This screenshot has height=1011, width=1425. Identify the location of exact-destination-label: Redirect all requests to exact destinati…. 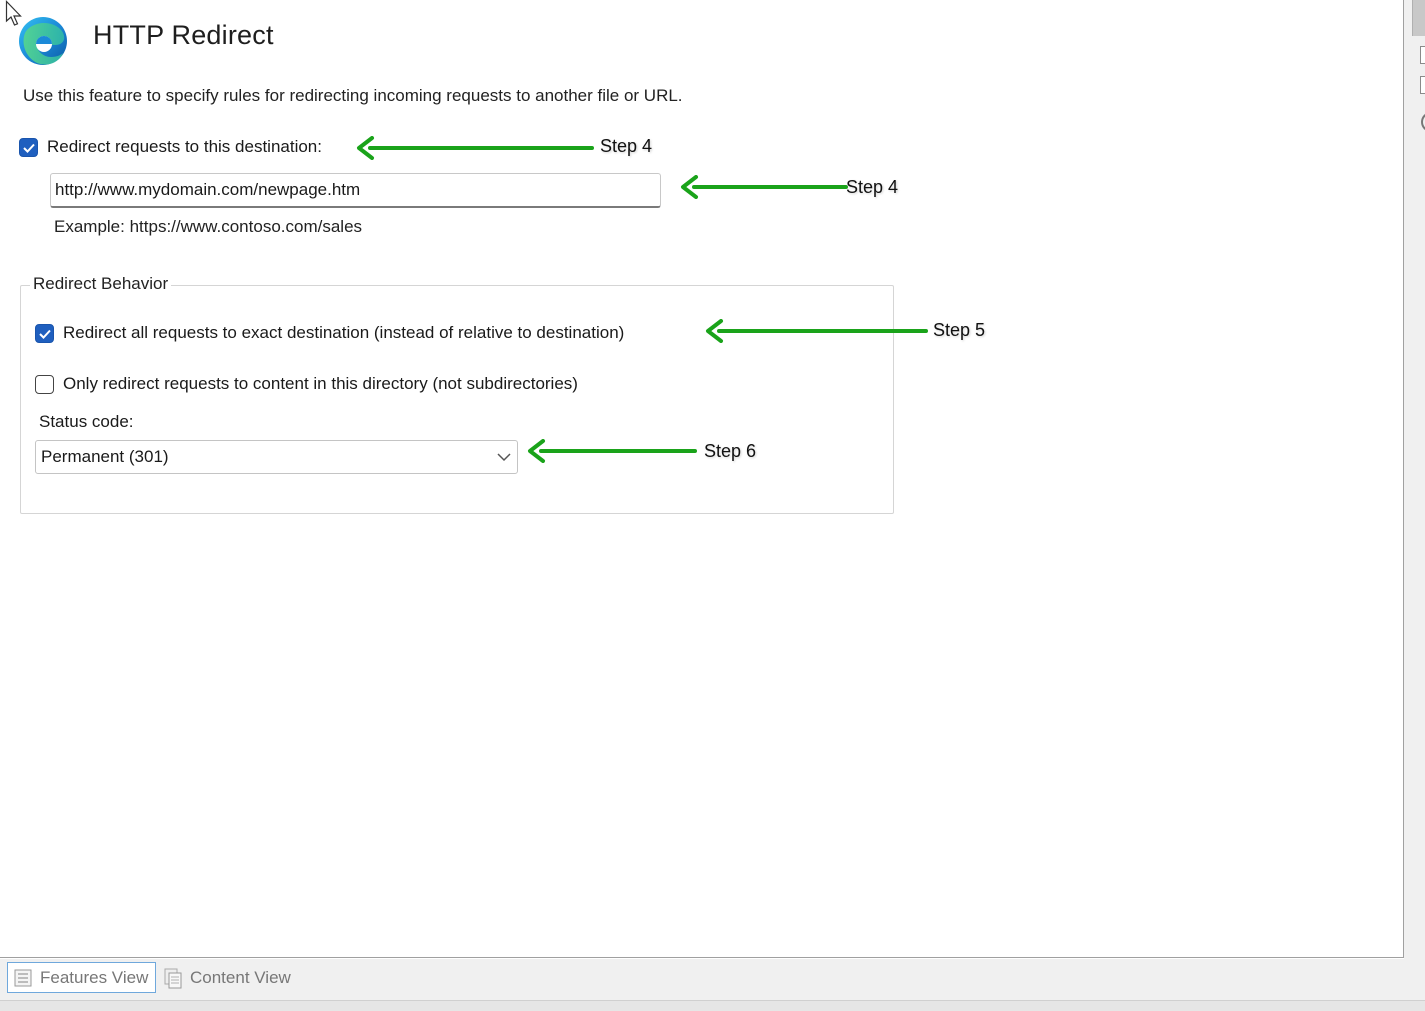
(343, 333).